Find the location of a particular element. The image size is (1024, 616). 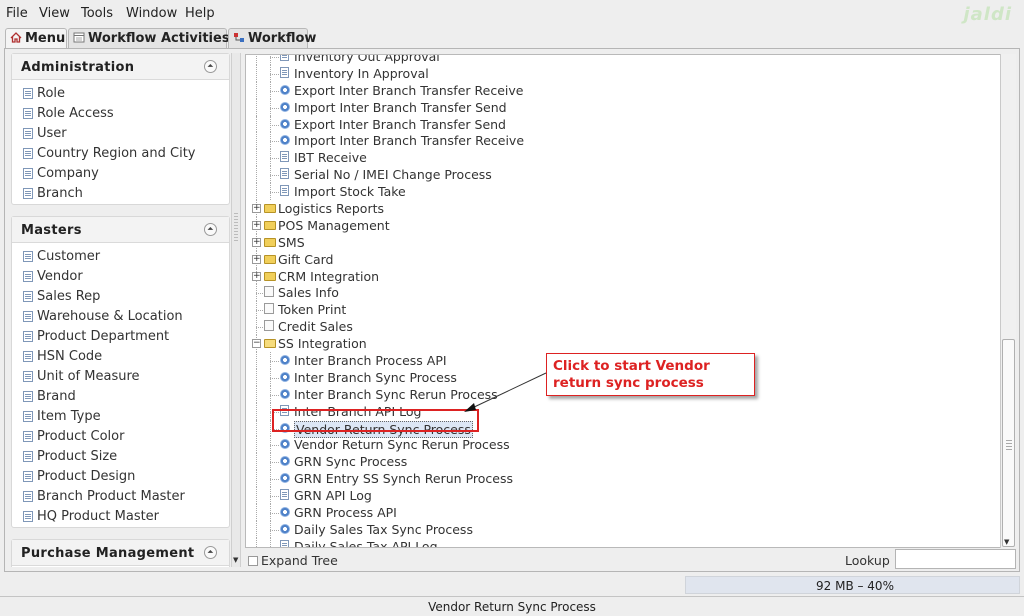

menubar: File View Tools Window Help jaldi is located at coordinates (512, 13).